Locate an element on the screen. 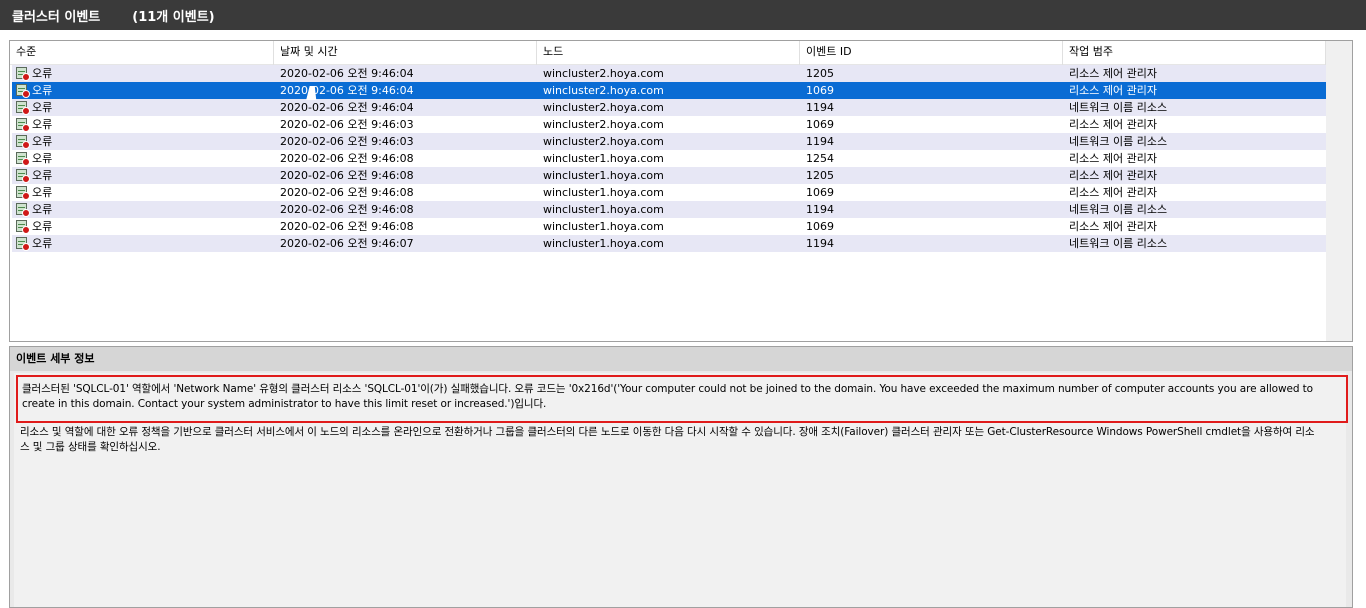 The height and width of the screenshot is (608, 1366). column-header-node: 노드 is located at coordinates (668, 53).